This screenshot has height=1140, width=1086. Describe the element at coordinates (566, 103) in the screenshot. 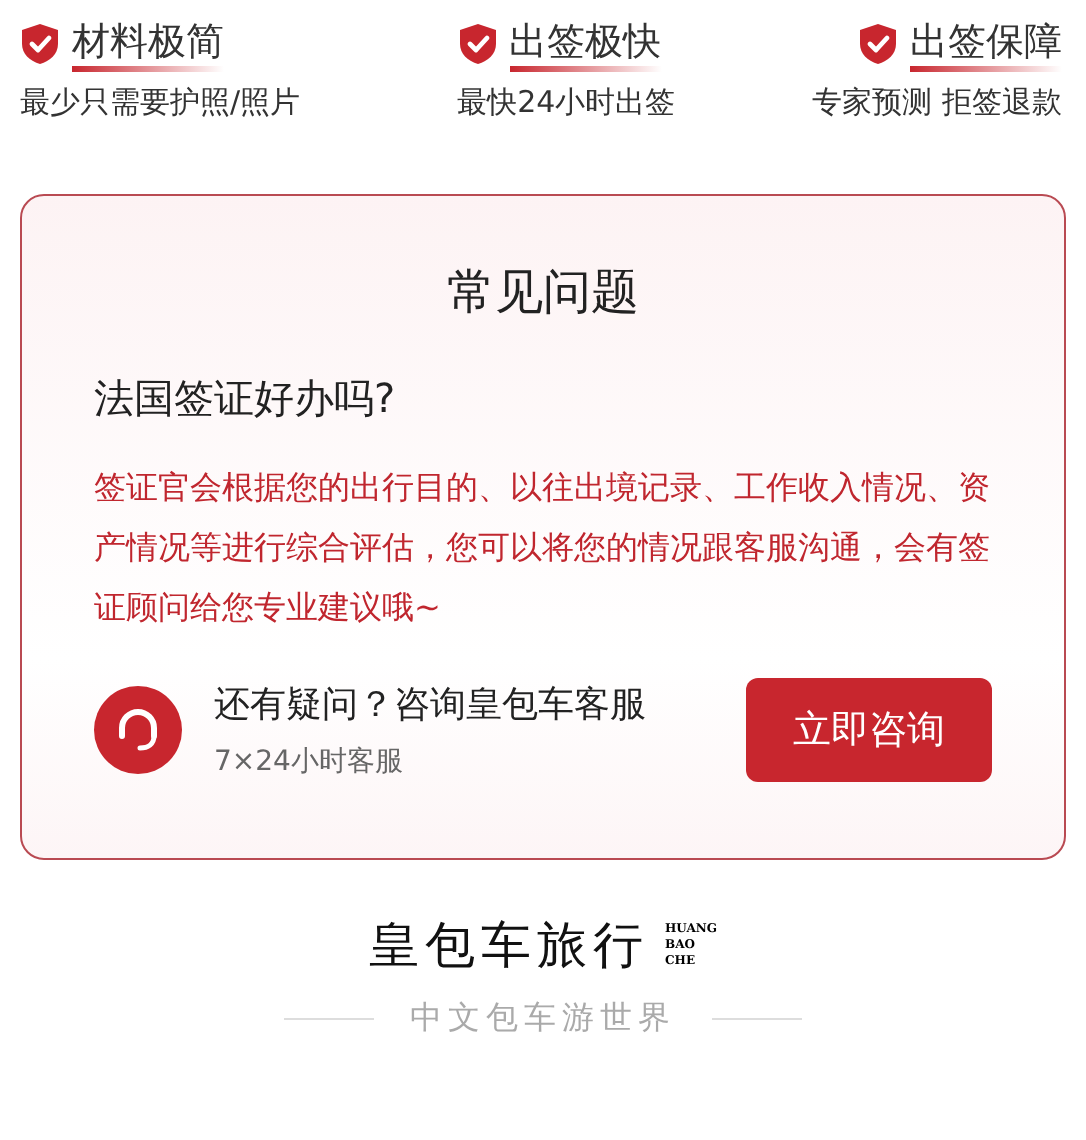

I see `feature-subtitle: 最快24小时出签` at that location.